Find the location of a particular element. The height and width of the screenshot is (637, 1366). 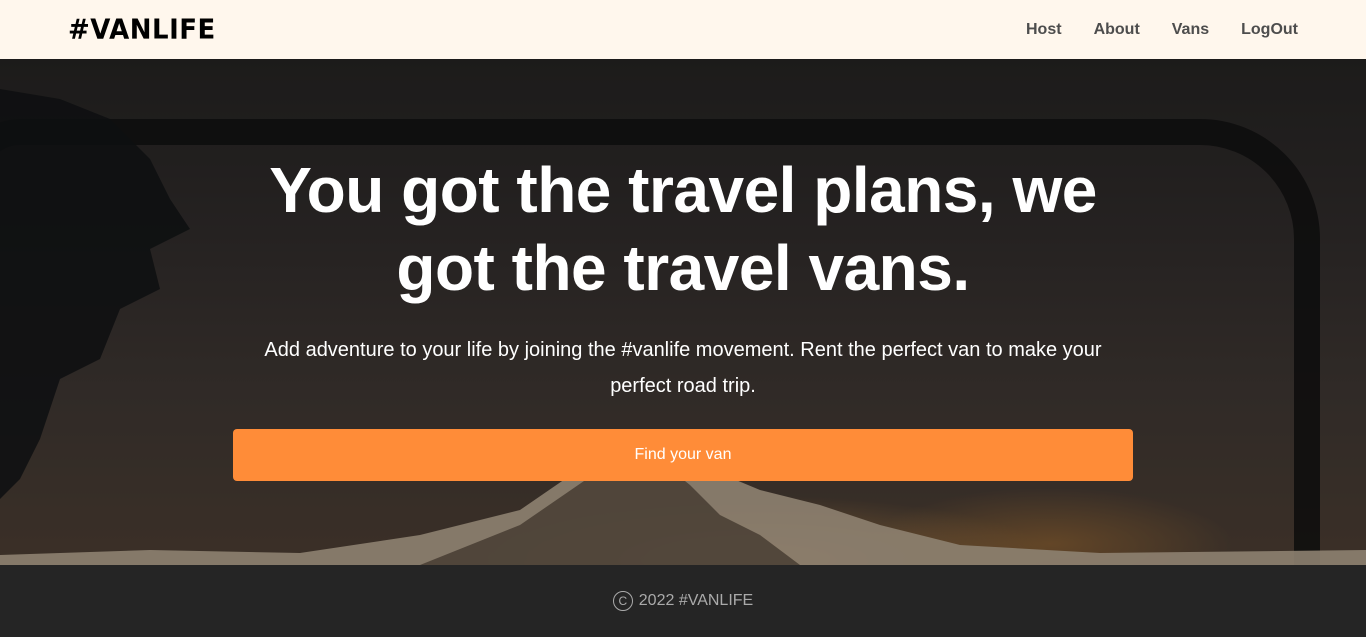

footer-copyright-text: 2022 #VANLIFE is located at coordinates (696, 600).